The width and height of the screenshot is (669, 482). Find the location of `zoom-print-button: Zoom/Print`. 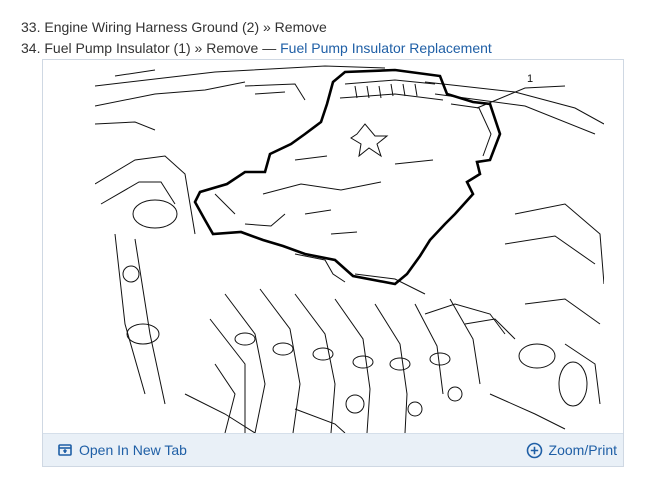

zoom-print-button: Zoom/Print is located at coordinates (571, 450).